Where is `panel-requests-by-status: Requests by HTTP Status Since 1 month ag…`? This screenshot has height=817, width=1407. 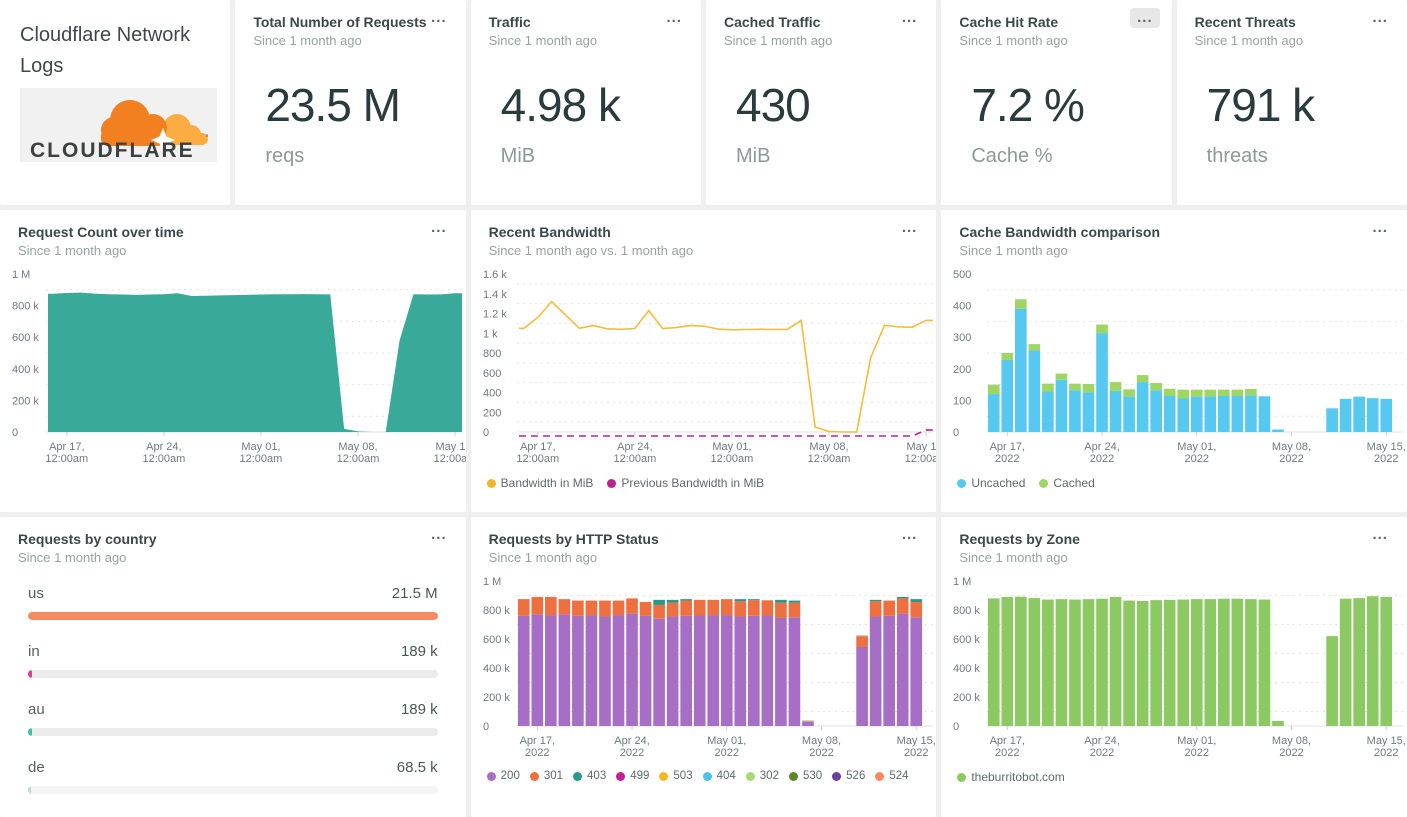
panel-requests-by-status: Requests by HTTP Status Since 1 month ag… is located at coordinates (703, 667).